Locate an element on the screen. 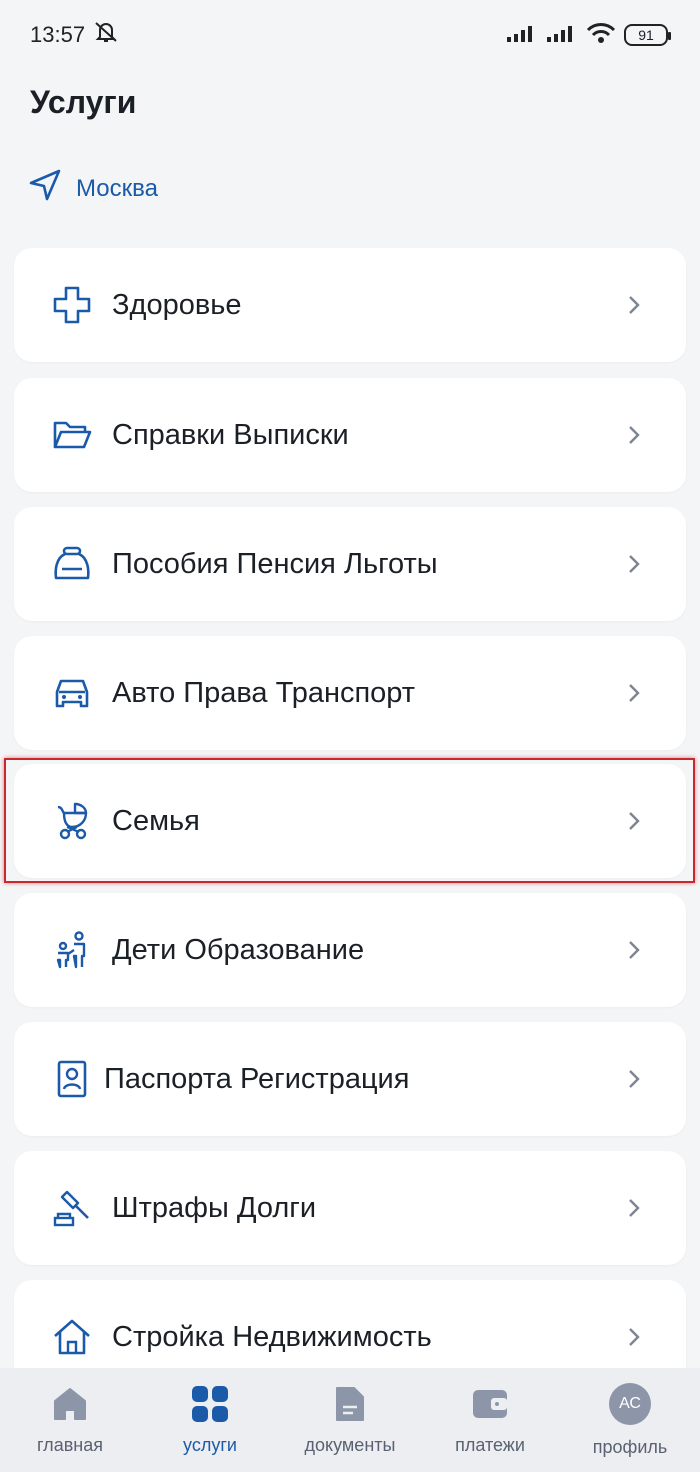 This screenshot has height=1472, width=700. service-label: Авто Права Транспорт is located at coordinates (264, 692).